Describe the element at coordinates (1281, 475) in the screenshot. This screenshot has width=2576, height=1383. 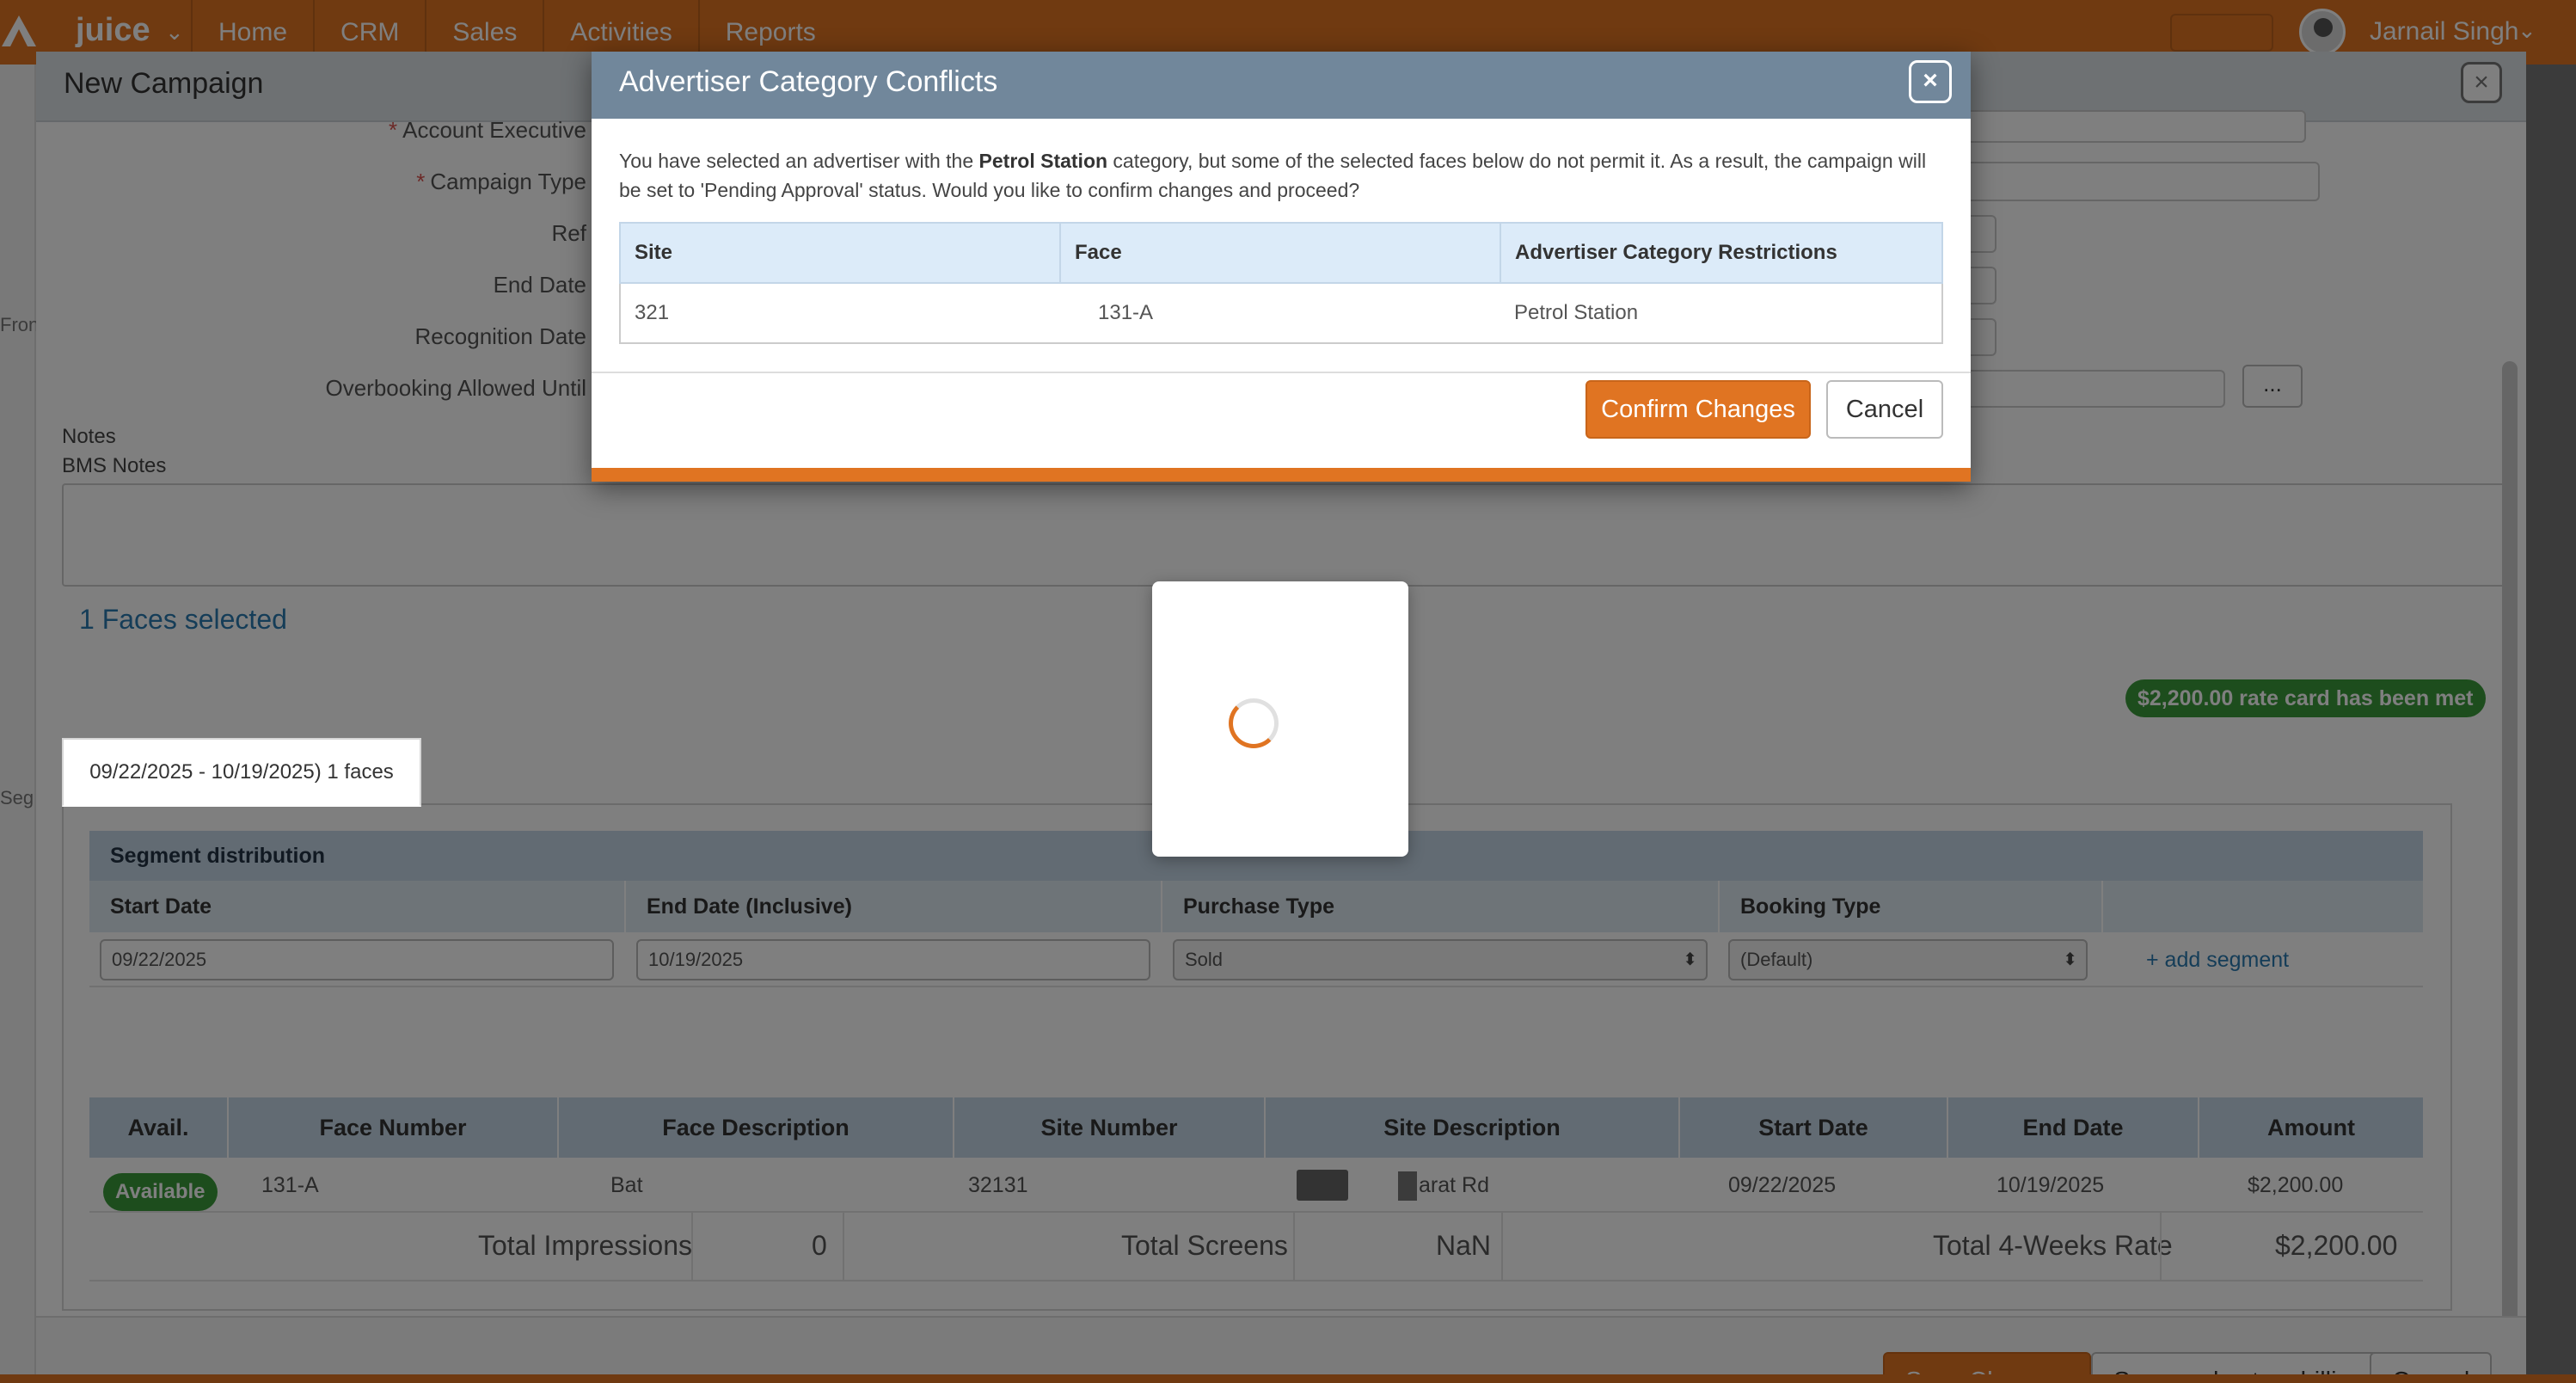
I see `dialog-accent-bar` at that location.